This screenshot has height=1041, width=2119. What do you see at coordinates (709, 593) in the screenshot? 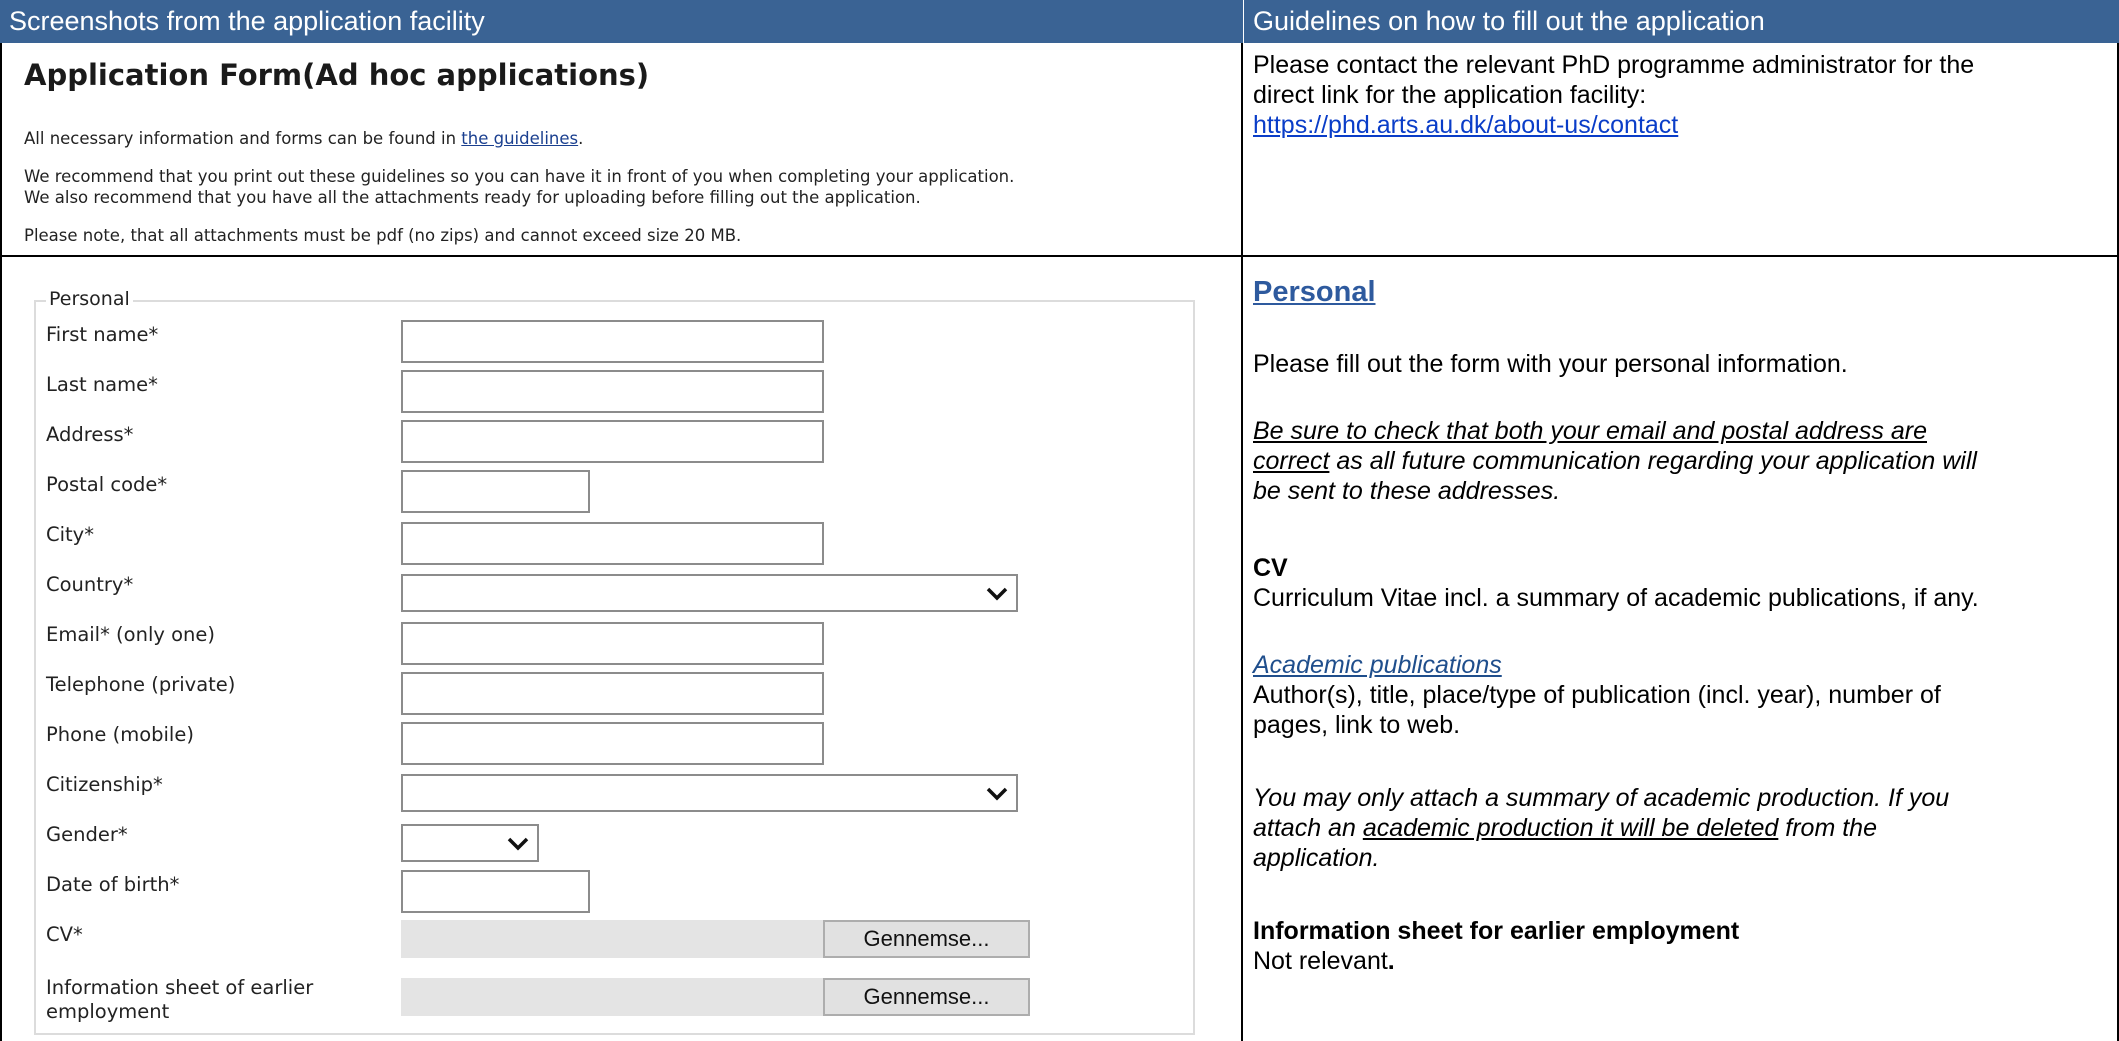
I see `country-select` at bounding box center [709, 593].